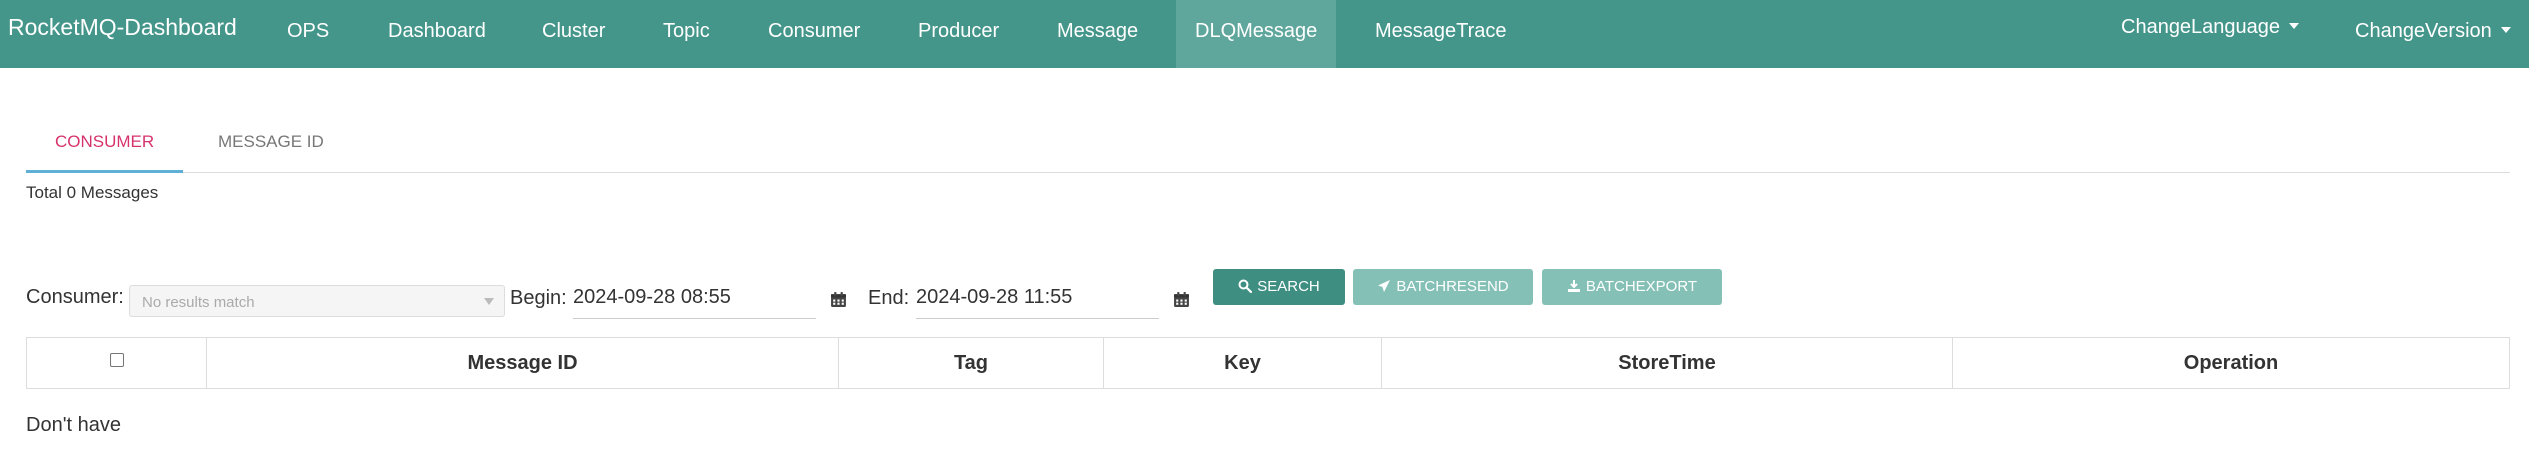 The width and height of the screenshot is (2529, 454). Describe the element at coordinates (1268, 143) in the screenshot. I see `search-mode-tabs: CONSUMER MESSAGE ID` at that location.